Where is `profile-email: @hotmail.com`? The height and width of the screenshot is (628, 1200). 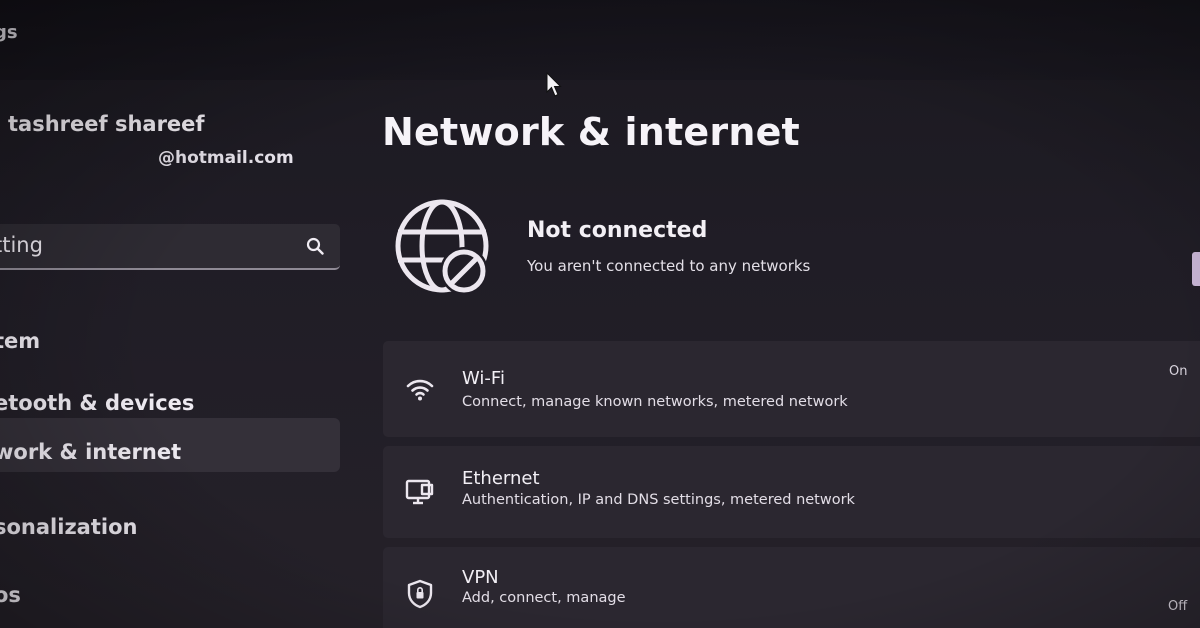
profile-email: @hotmail.com is located at coordinates (226, 158).